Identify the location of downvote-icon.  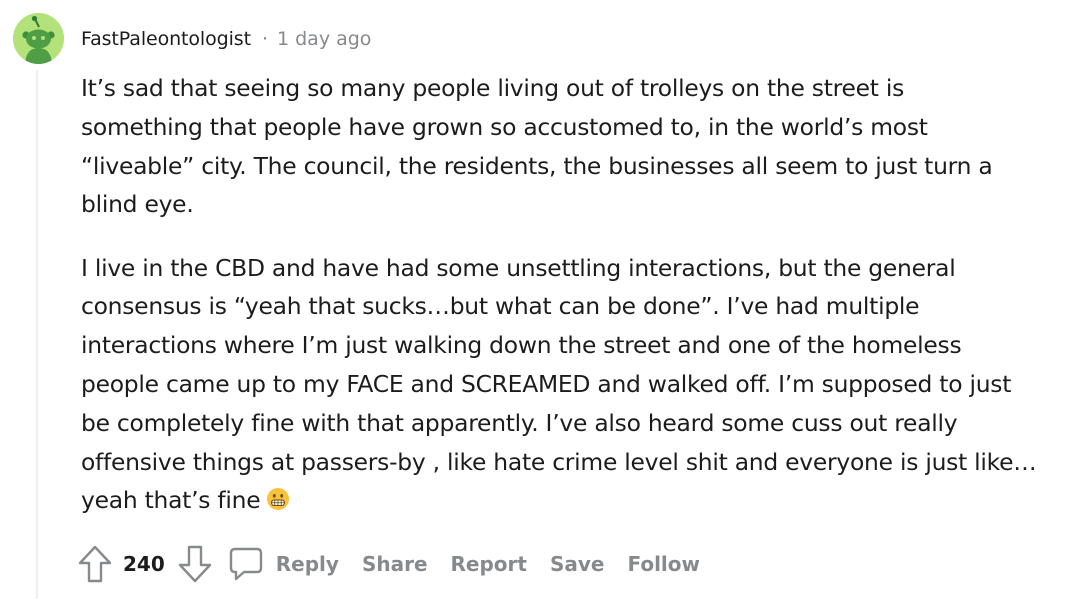
(195, 564).